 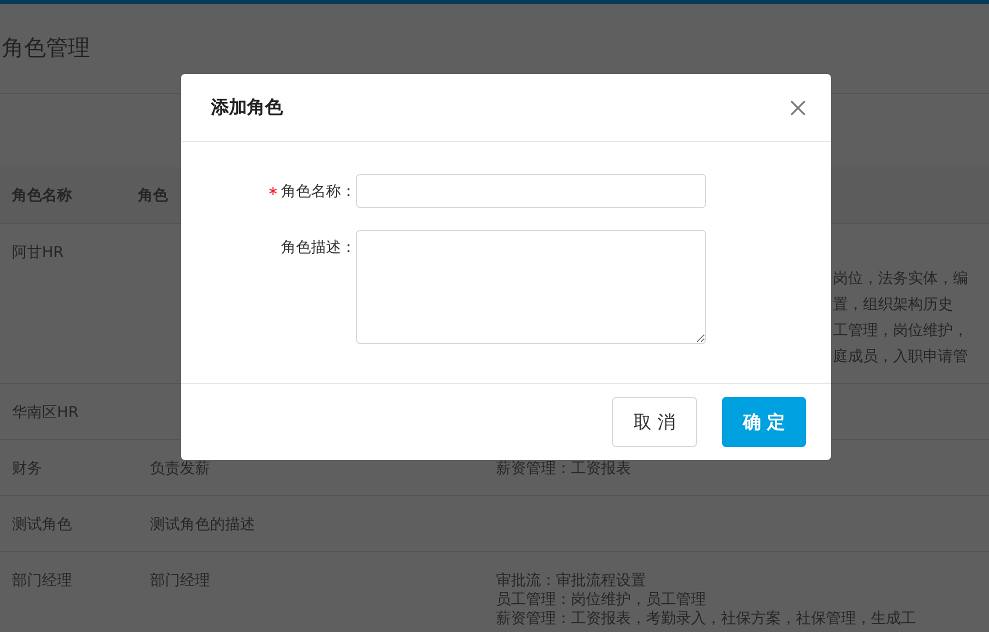 I want to click on role-description: 负责发薪, so click(x=180, y=468).